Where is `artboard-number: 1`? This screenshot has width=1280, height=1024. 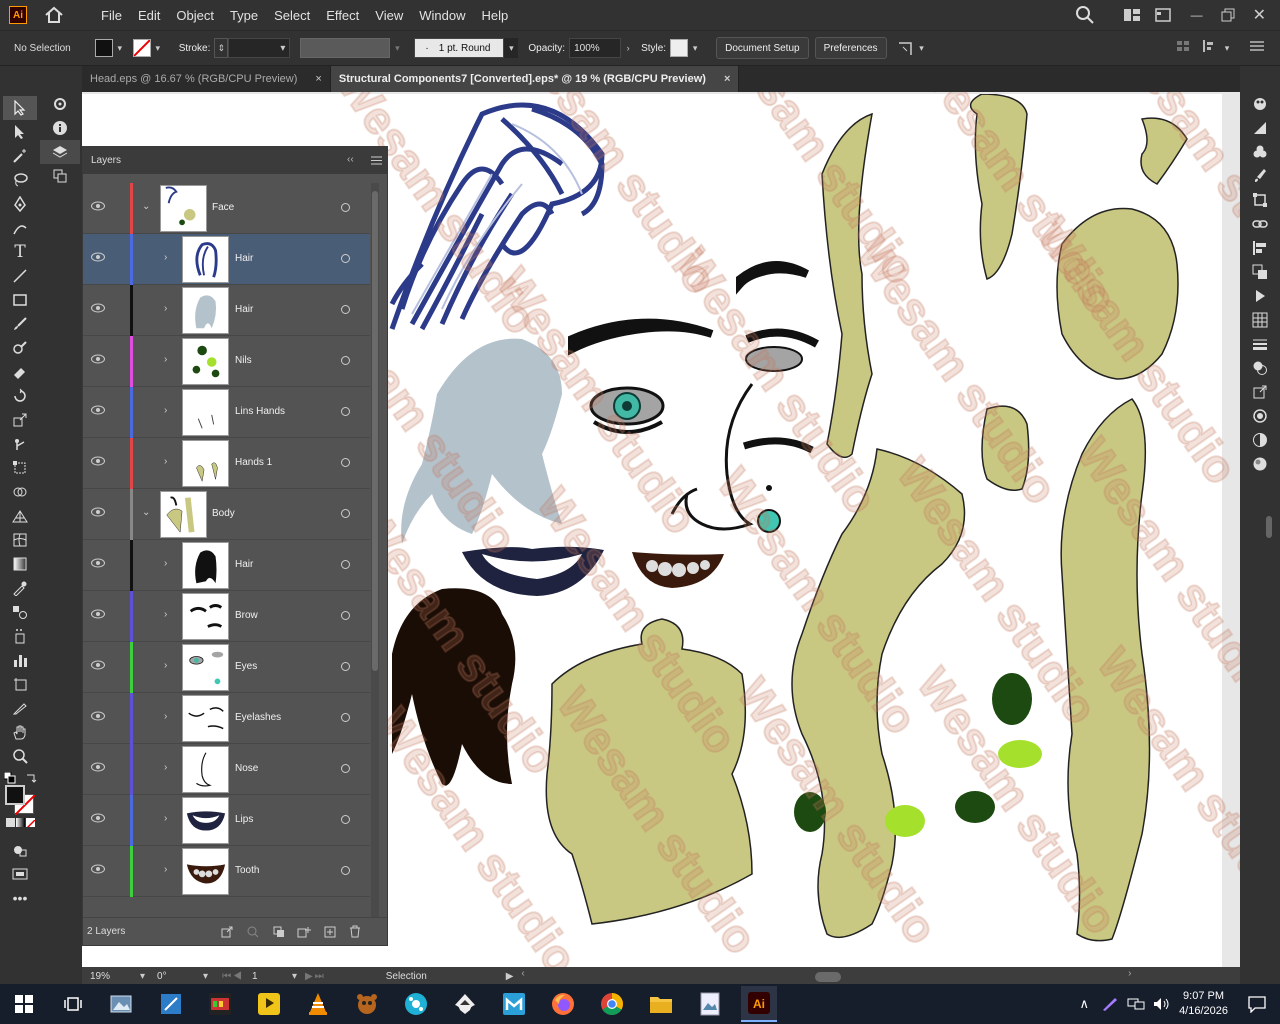 artboard-number: 1 is located at coordinates (272, 976).